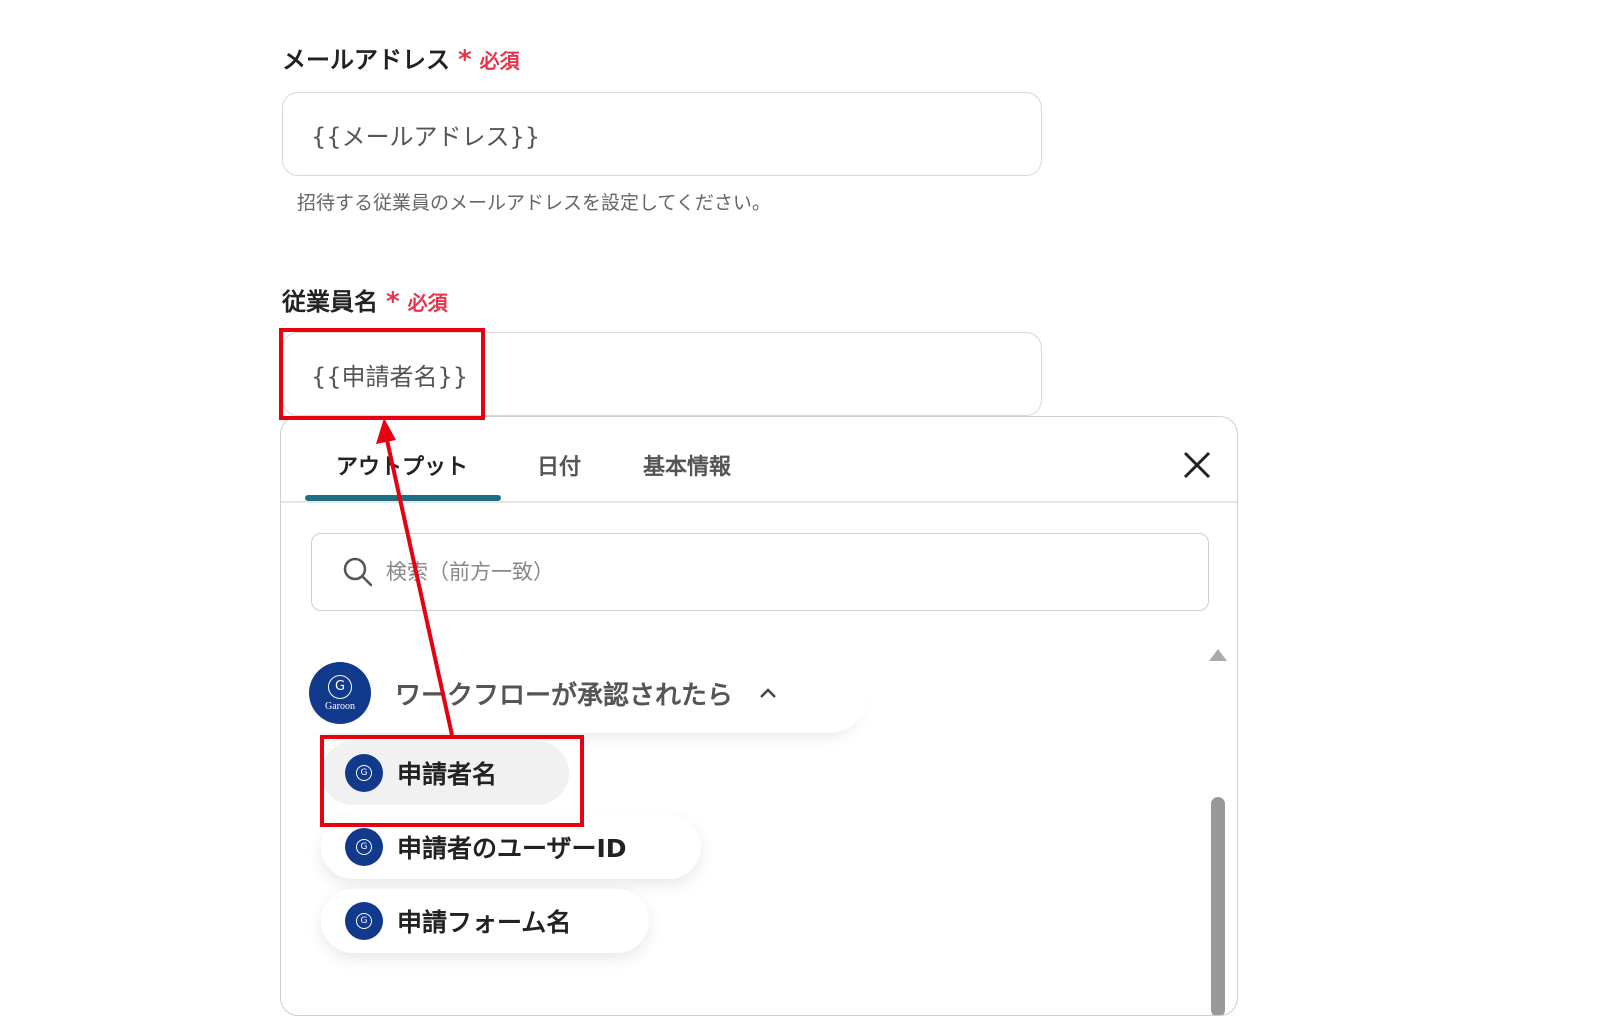 Image resolution: width=1600 pixels, height=1016 pixels. Describe the element at coordinates (1197, 465) in the screenshot. I see `close-icon` at that location.